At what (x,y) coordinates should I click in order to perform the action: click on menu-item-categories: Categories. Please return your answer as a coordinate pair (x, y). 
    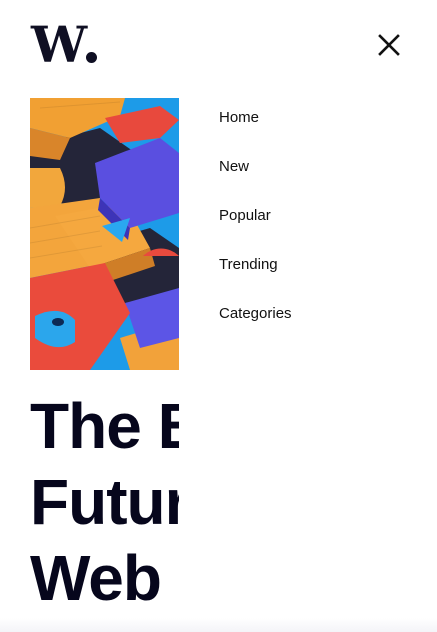
    Looking at the image, I should click on (255, 313).